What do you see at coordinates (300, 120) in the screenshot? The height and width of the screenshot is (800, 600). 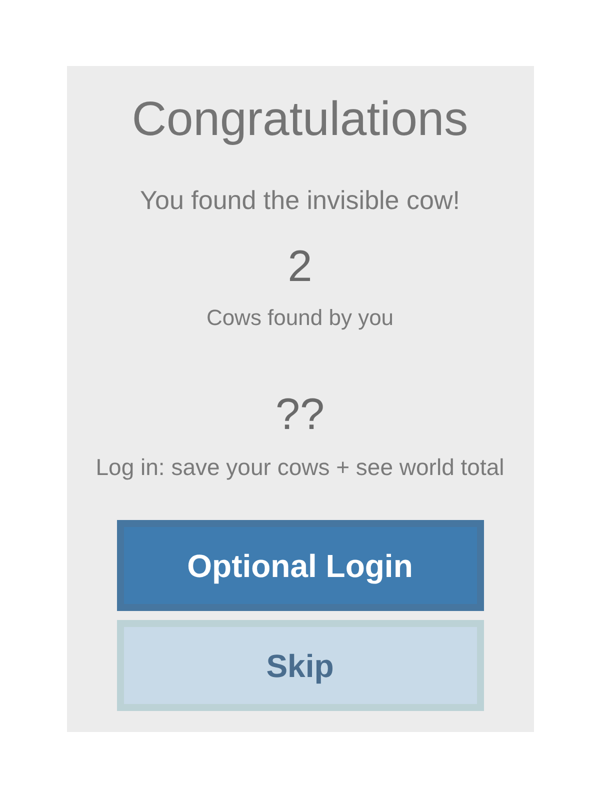 I see `title: Congratulations` at bounding box center [300, 120].